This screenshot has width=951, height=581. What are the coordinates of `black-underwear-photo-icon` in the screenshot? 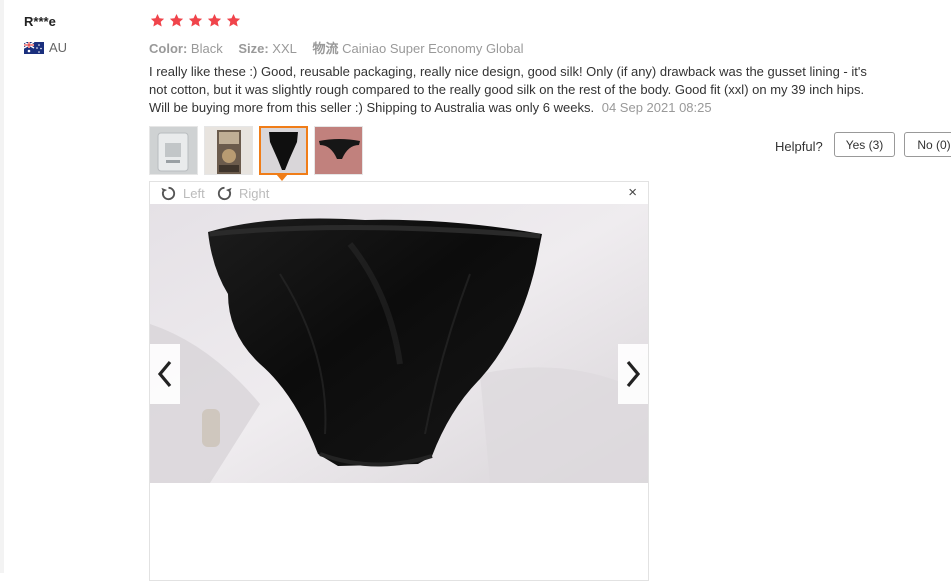 It's located at (283, 150).